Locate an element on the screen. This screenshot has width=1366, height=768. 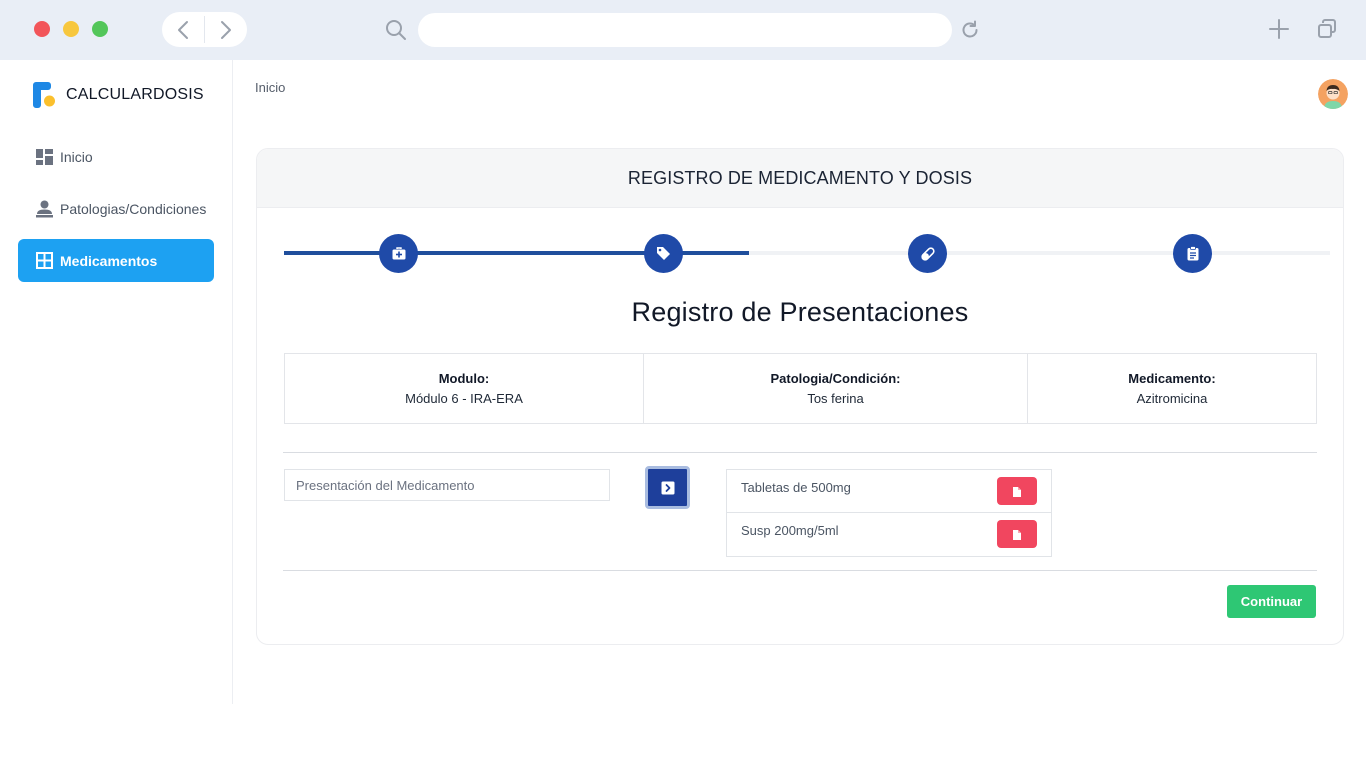
forward-button is located at coordinates (226, 29).